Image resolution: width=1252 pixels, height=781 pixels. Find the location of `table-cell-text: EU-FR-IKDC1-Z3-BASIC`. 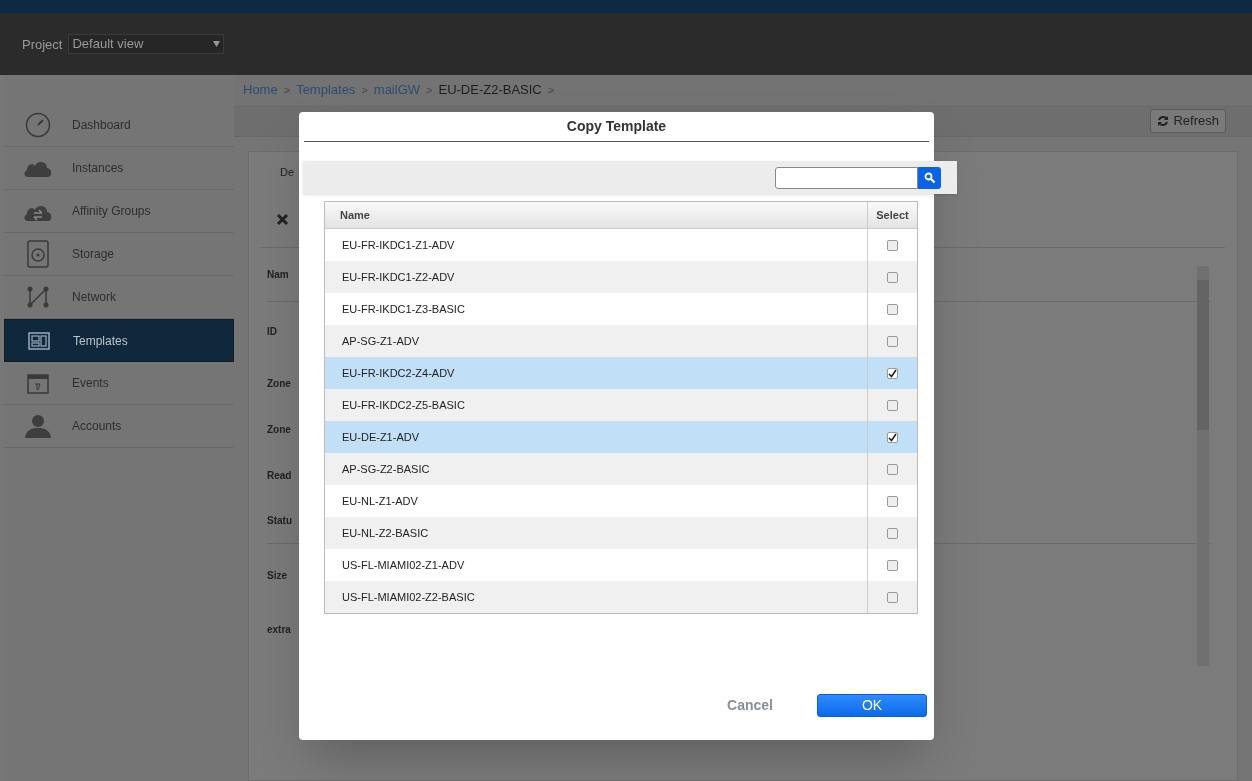

table-cell-text: EU-FR-IKDC1-Z3-BASIC is located at coordinates (403, 309).